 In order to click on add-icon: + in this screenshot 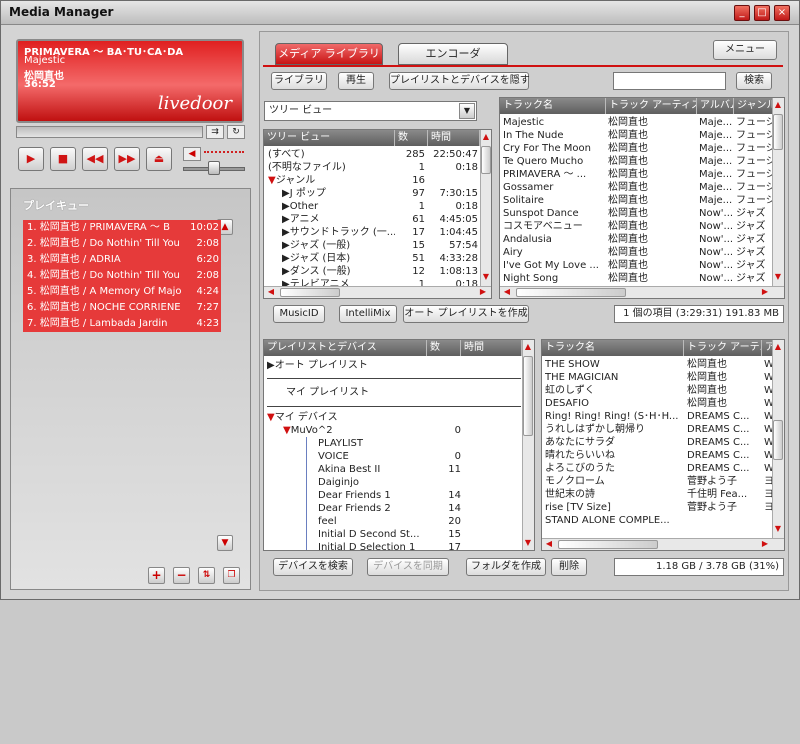, I will do `click(156, 575)`.